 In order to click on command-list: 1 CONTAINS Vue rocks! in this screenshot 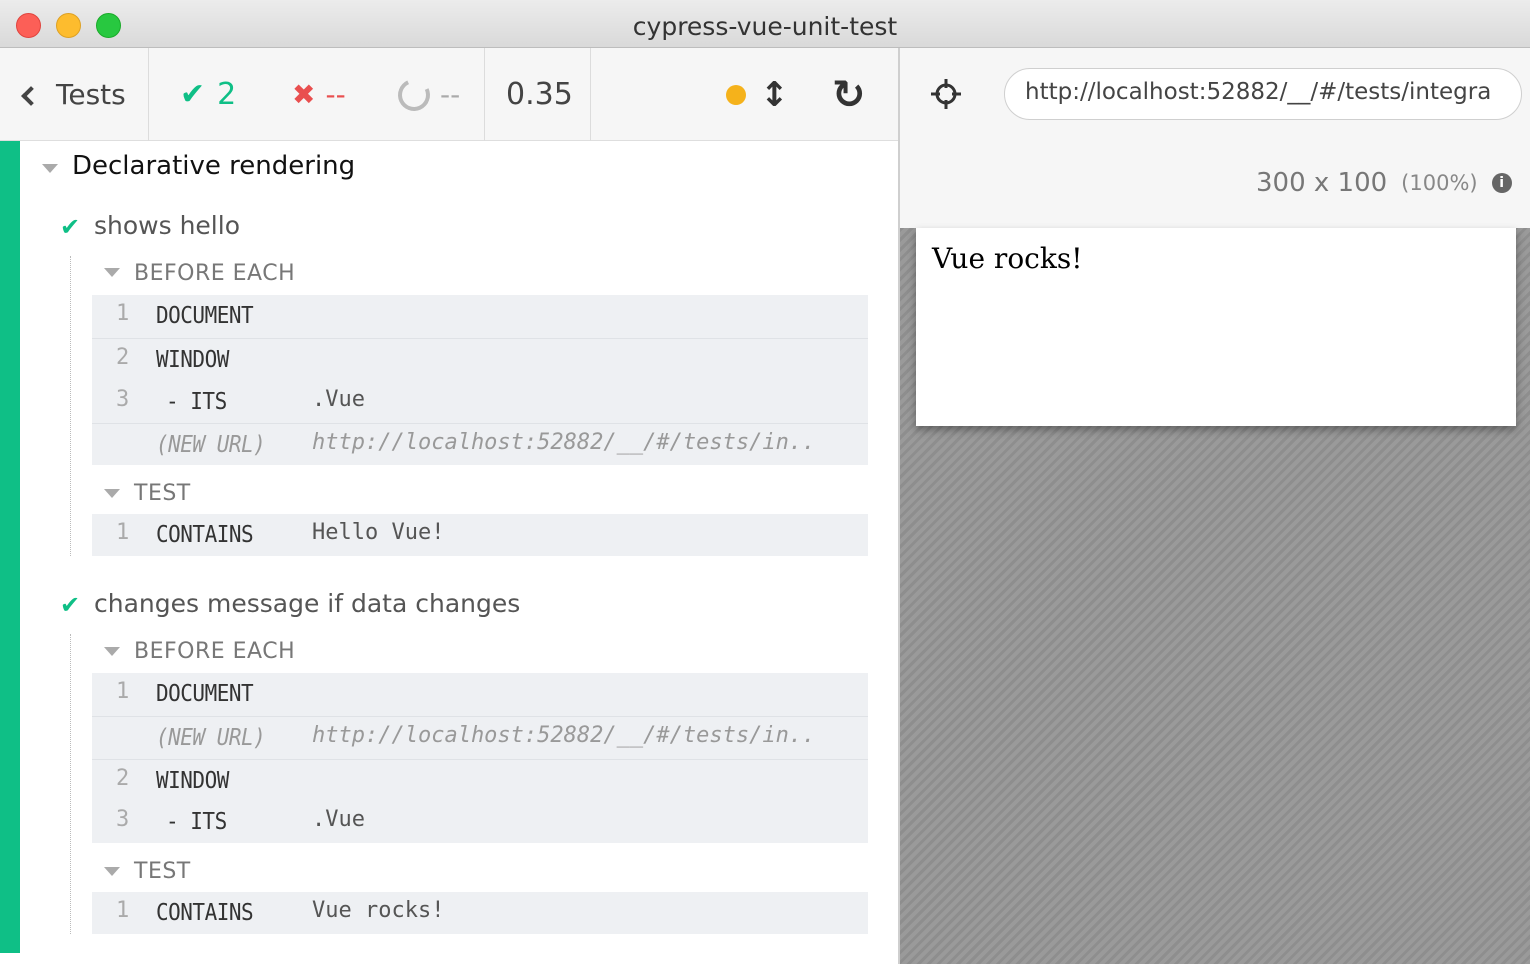, I will do `click(480, 913)`.